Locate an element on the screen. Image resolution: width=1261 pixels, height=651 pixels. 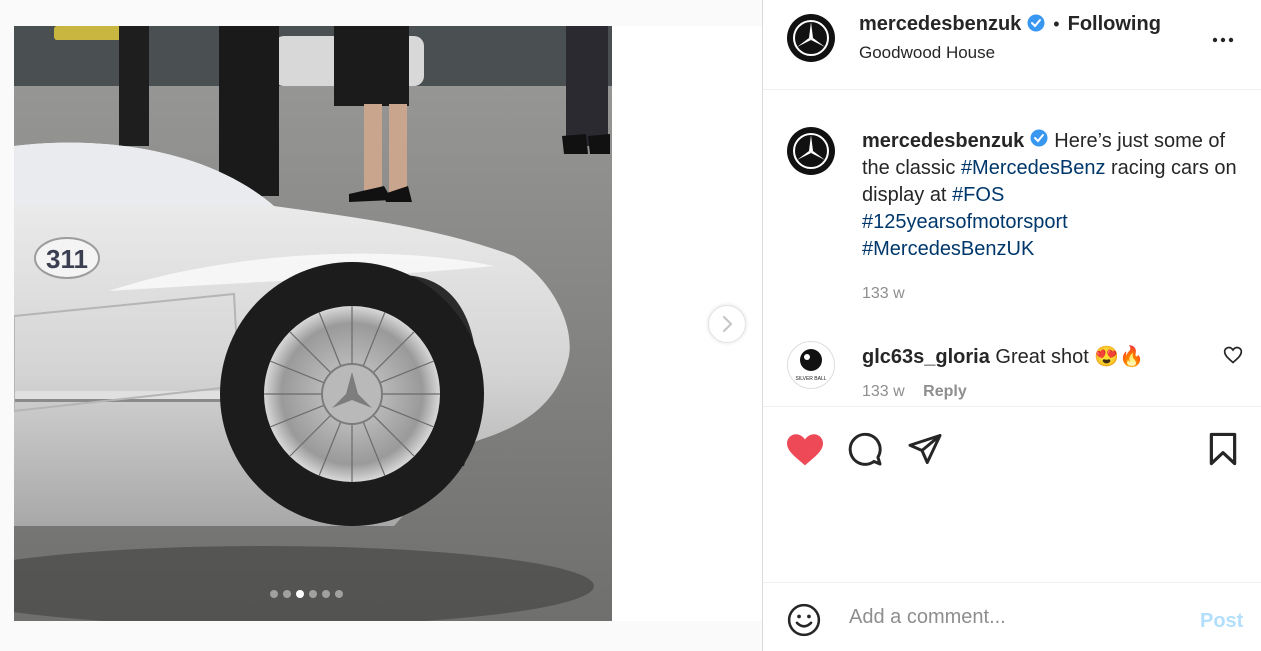
comment-time: 133 w is located at coordinates (883, 391).